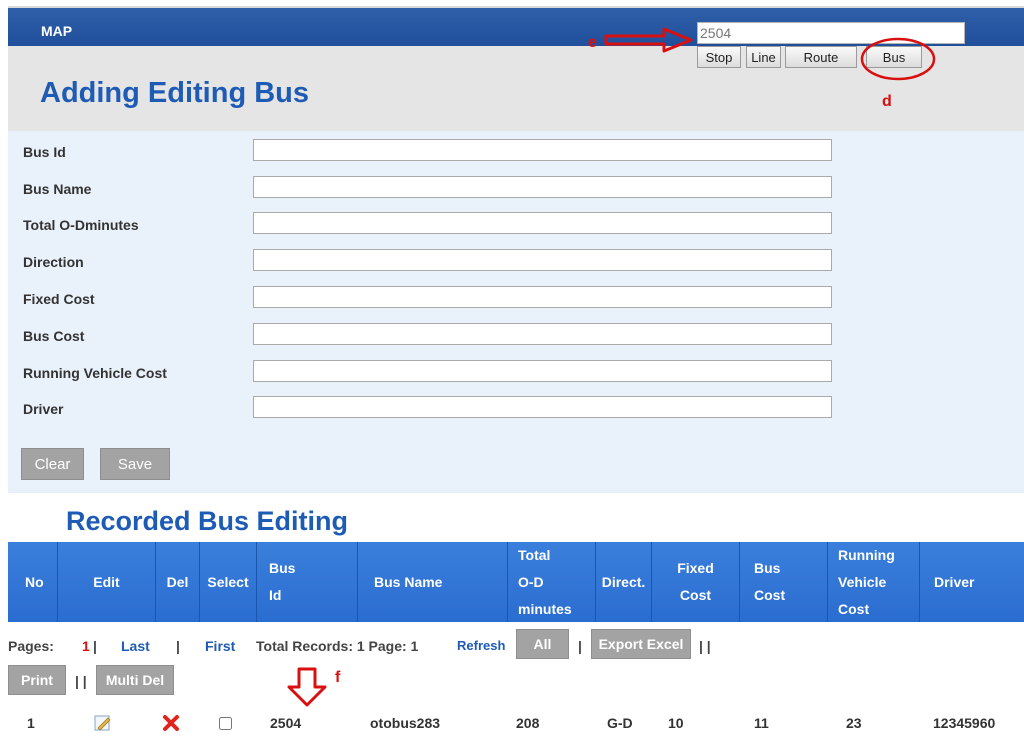 The image size is (1024, 745). I want to click on cell-bus-id: 2504, so click(286, 723).